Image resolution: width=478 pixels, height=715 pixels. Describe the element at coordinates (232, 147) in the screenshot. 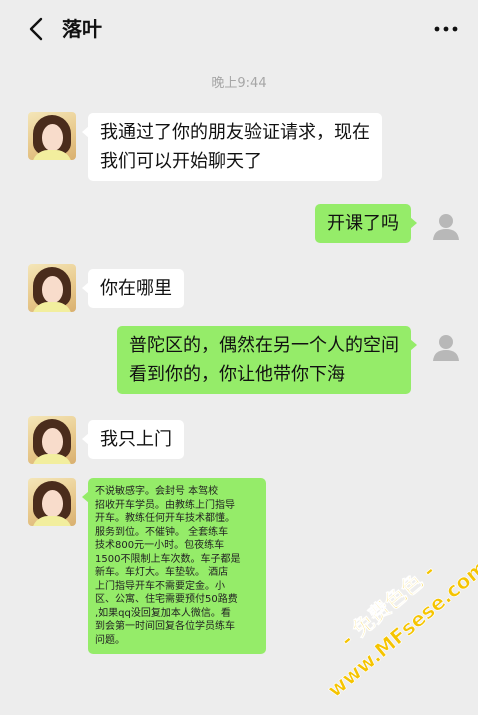

I see `message-bubble-received: 我通过了你的朋友验证请求，现在 我们可以开始聊天了` at that location.